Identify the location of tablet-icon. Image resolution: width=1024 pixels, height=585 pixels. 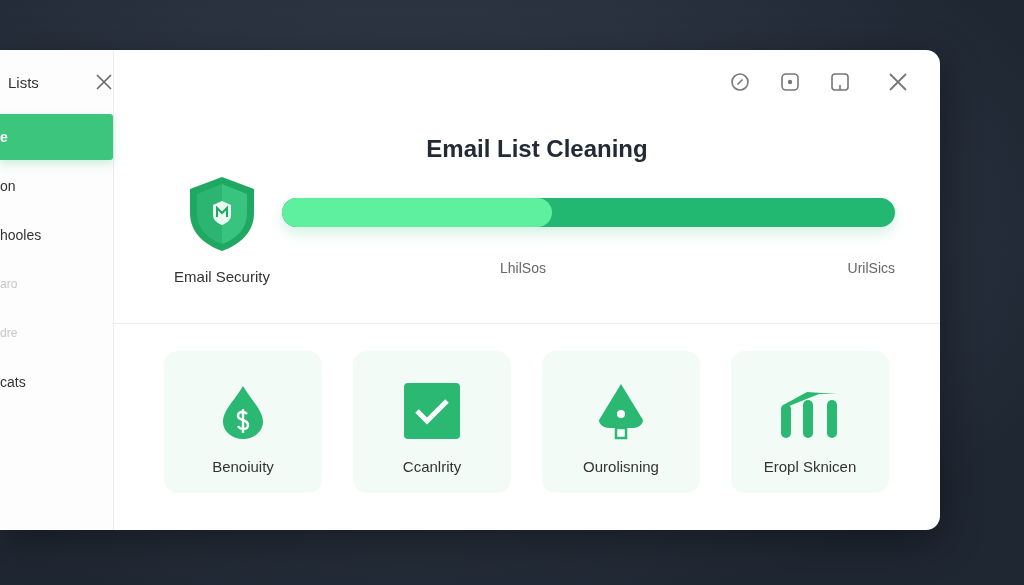
(840, 82).